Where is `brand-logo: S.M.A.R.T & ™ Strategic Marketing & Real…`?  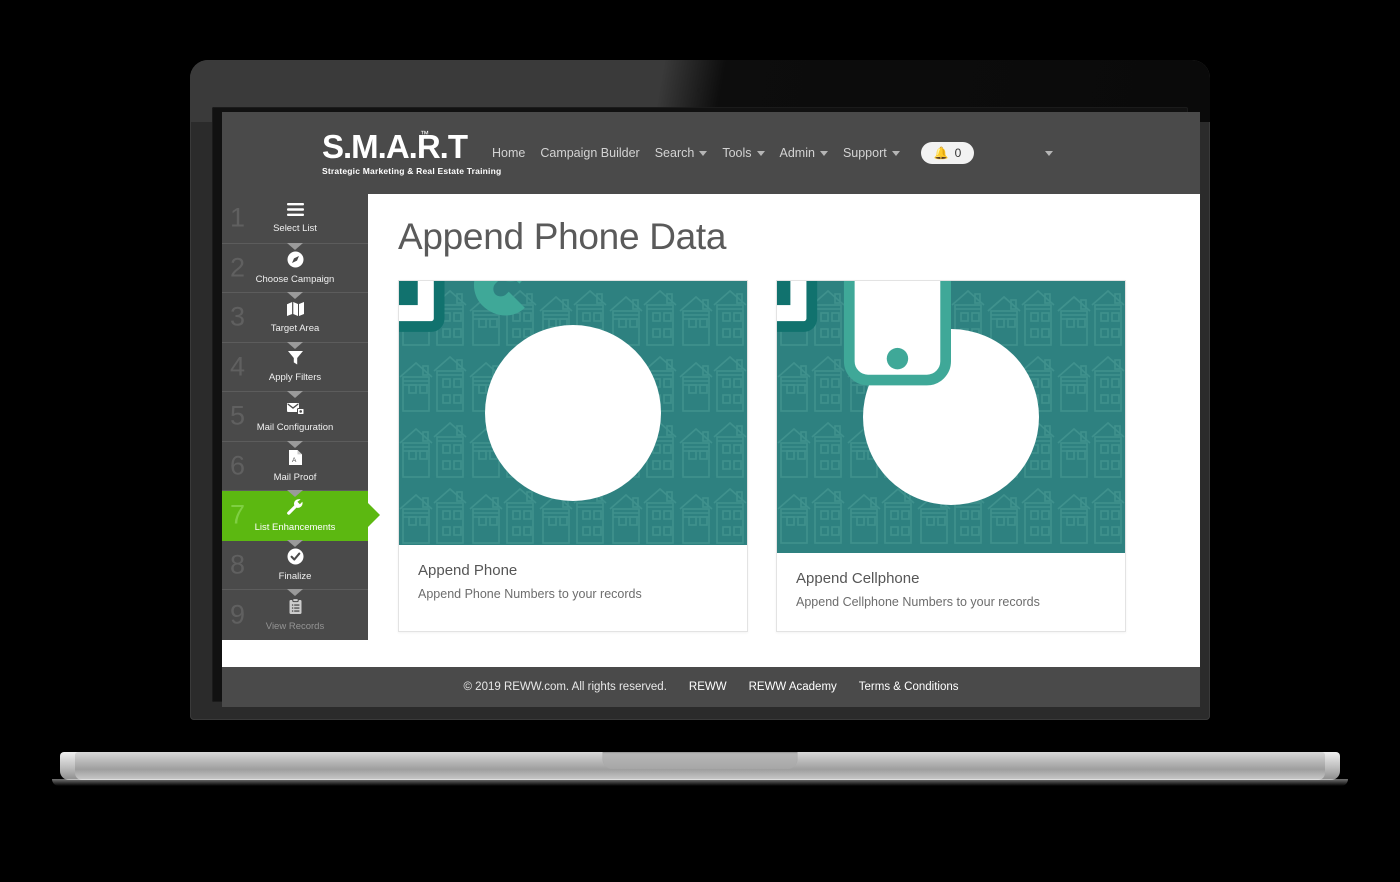
brand-logo: S.M.A.R.T & ™ Strategic Marketing & Real… is located at coordinates (362, 153).